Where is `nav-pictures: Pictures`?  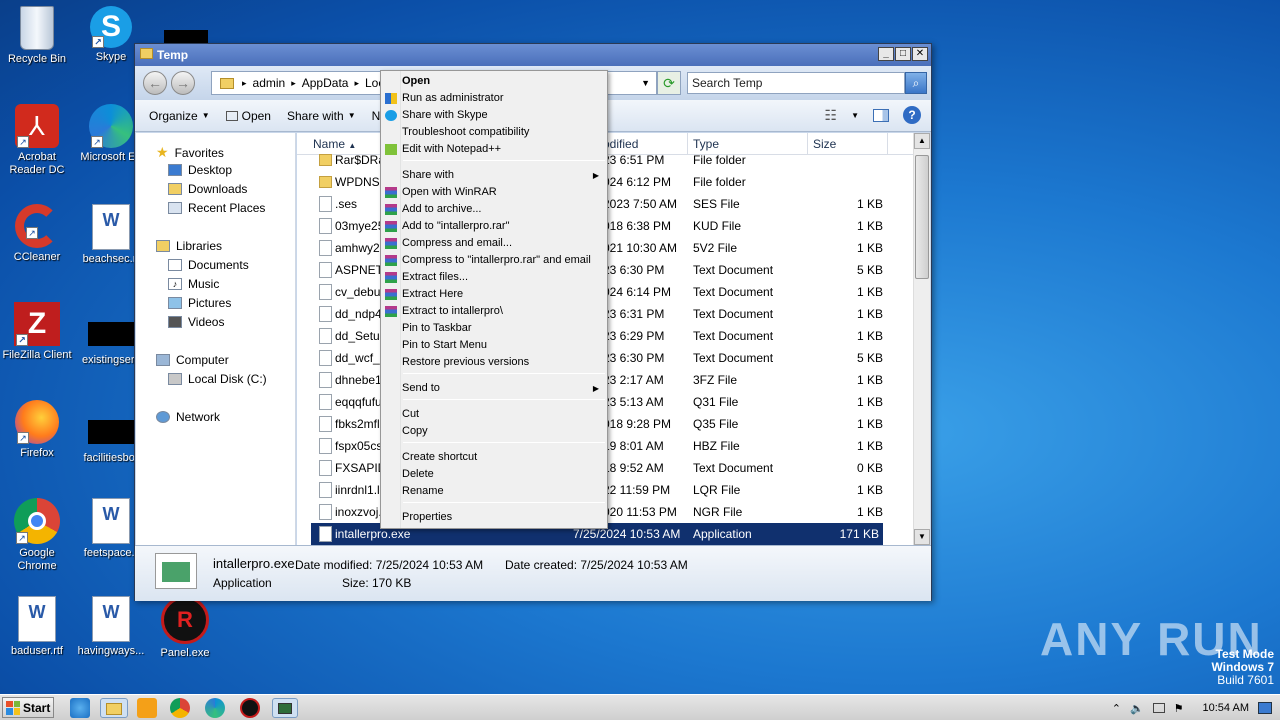
nav-pictures: Pictures is located at coordinates (199, 303).